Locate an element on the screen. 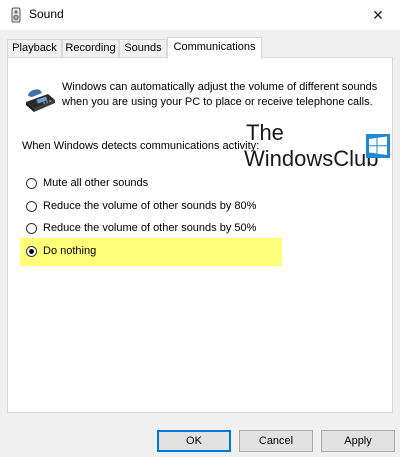  option-reduce-80: Reduce the volume of other sounds by 80% is located at coordinates (141, 206).